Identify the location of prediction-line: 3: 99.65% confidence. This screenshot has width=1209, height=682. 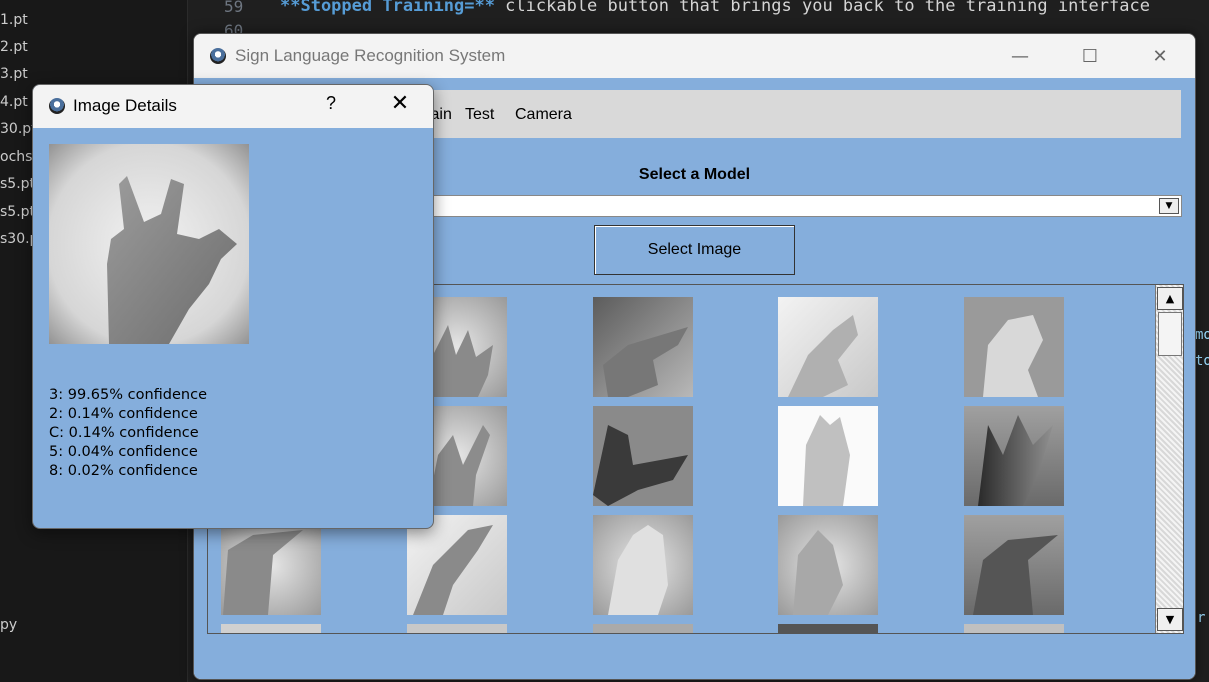
(128, 395).